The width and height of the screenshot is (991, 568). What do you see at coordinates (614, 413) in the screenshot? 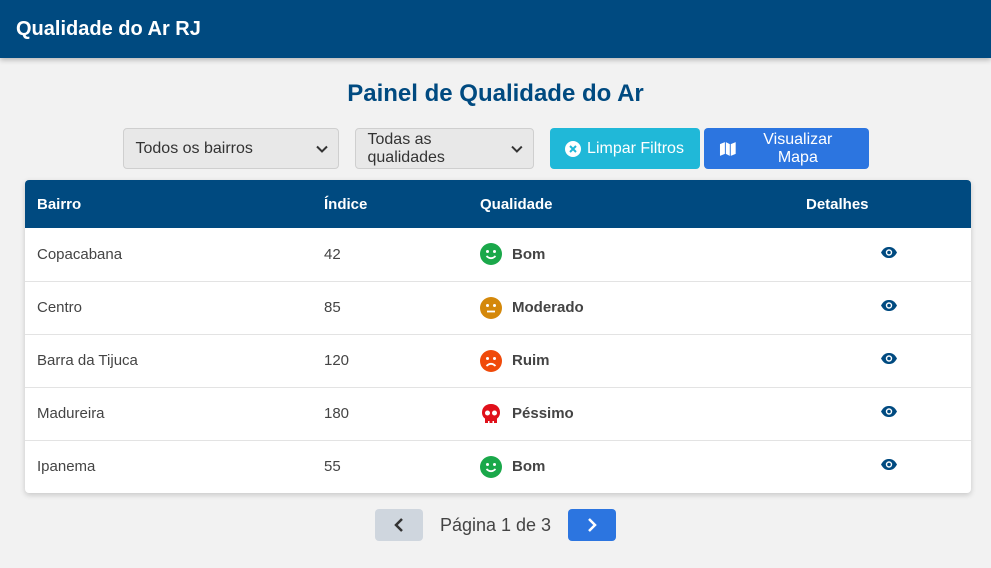
I see `cell-qualidade: Péssimo` at bounding box center [614, 413].